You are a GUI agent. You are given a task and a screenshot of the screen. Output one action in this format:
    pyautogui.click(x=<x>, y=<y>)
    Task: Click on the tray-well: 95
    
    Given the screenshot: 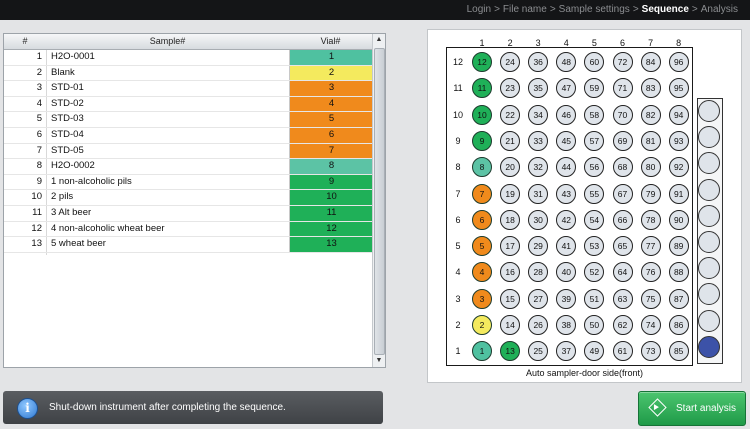 What is the action you would take?
    pyautogui.click(x=678, y=88)
    